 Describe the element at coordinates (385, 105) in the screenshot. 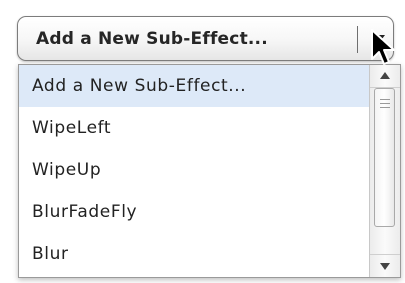

I see `grip-icon` at that location.